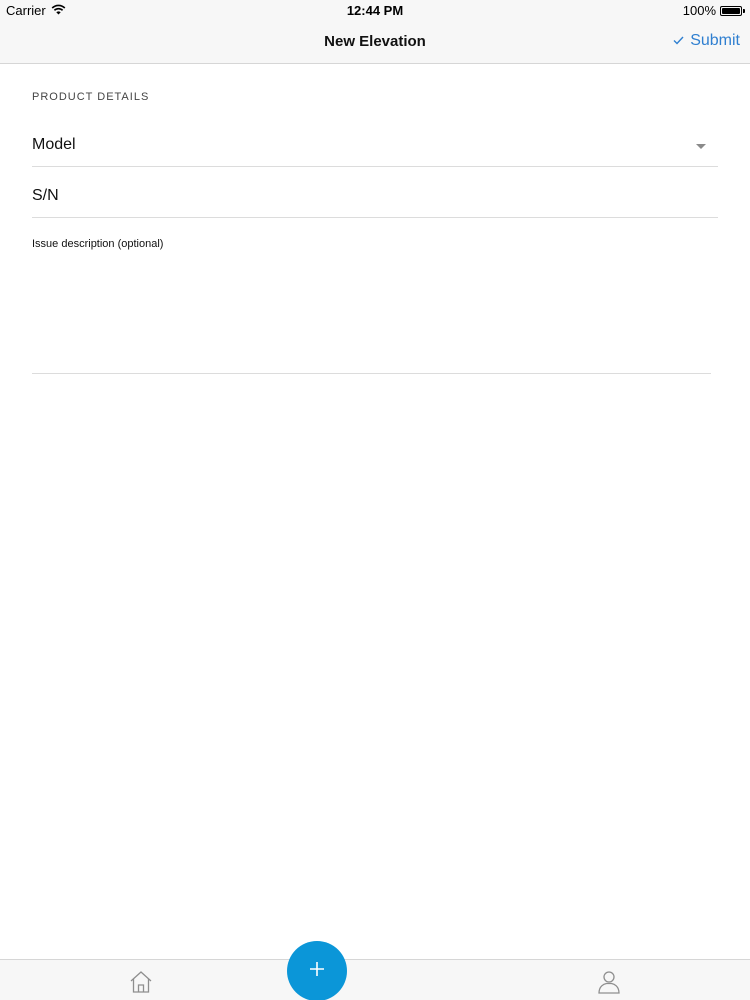 The image size is (750, 1000). I want to click on issue-description-field: Issue description (optional), so click(371, 305).